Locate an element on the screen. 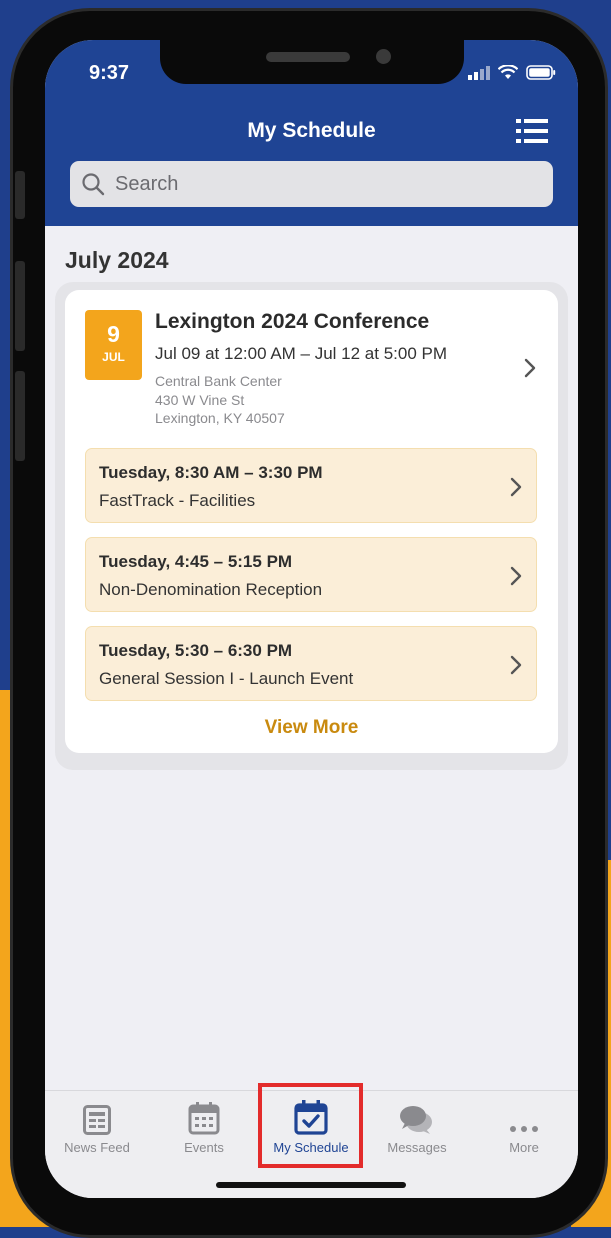 The height and width of the screenshot is (1238, 611). notch is located at coordinates (312, 62).